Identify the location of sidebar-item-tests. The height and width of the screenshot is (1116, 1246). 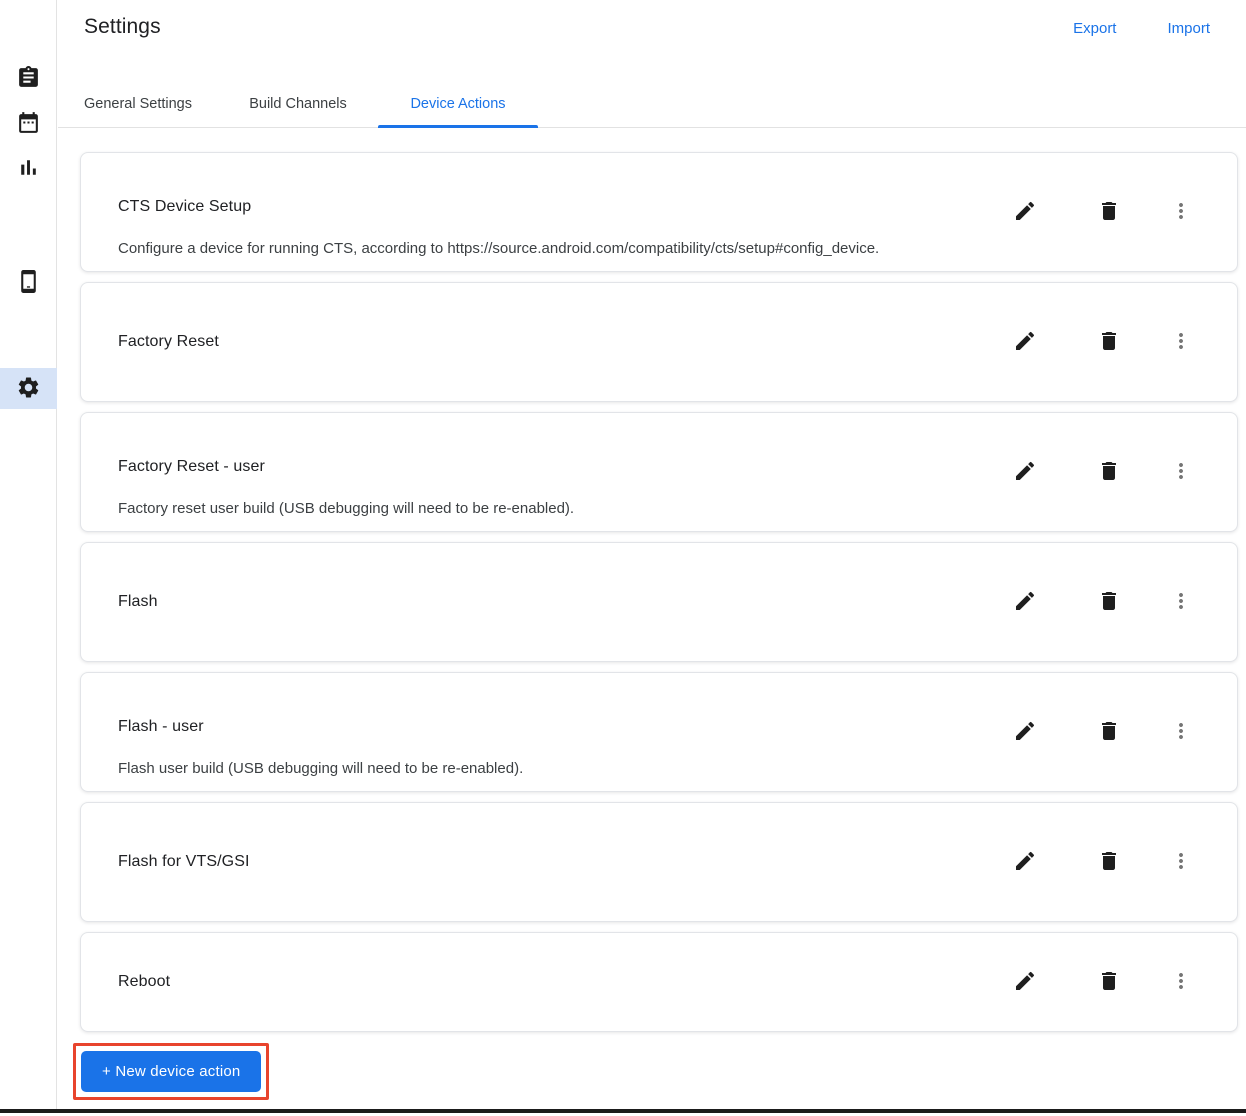
(28, 78).